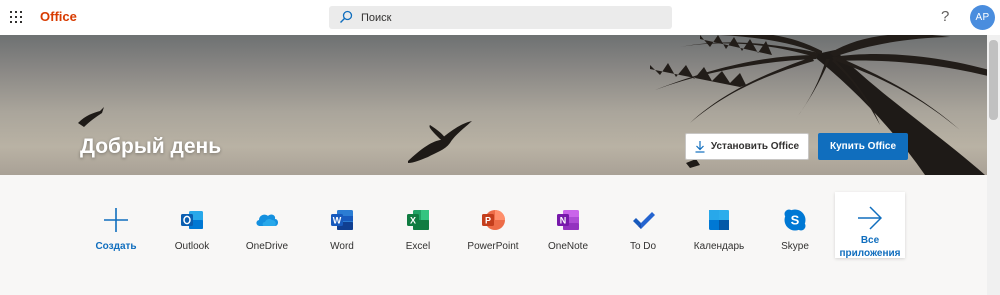  I want to click on app-excel: X Excel, so click(418, 233).